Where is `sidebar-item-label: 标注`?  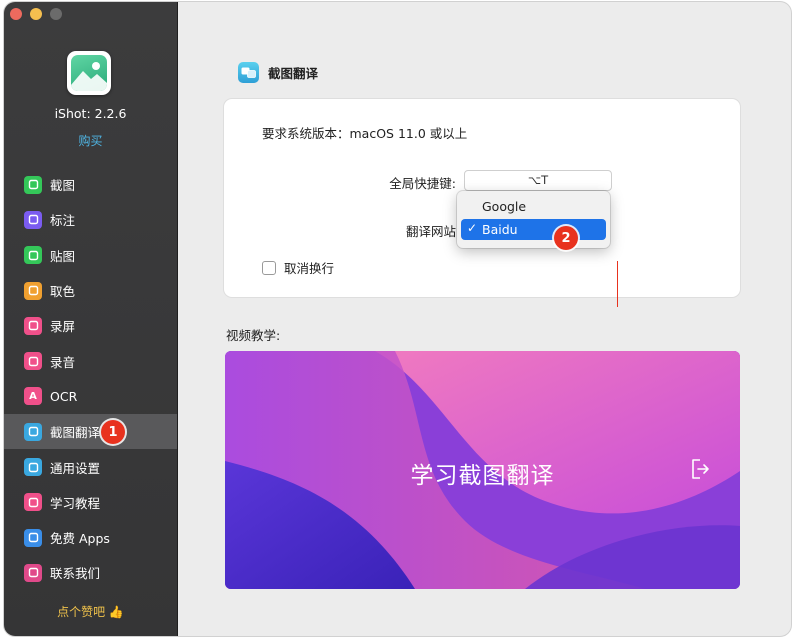 sidebar-item-label: 标注 is located at coordinates (63, 221).